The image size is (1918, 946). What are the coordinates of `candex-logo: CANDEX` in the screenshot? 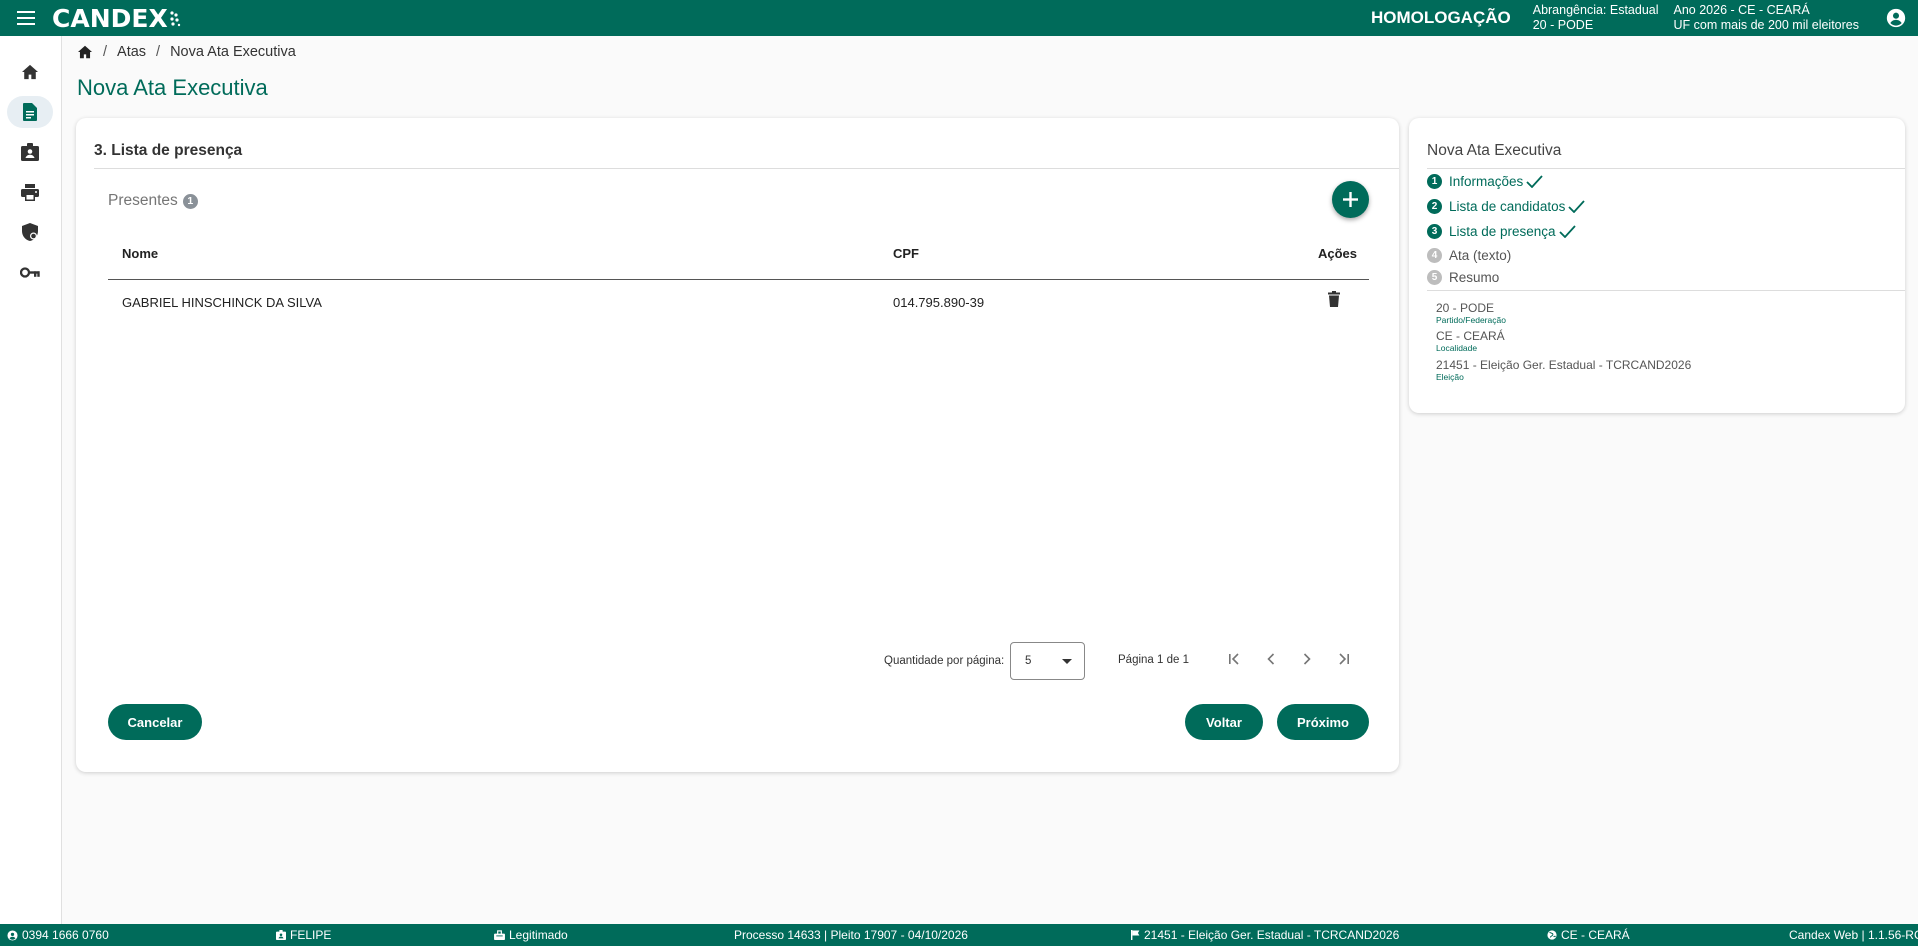 It's located at (116, 18).